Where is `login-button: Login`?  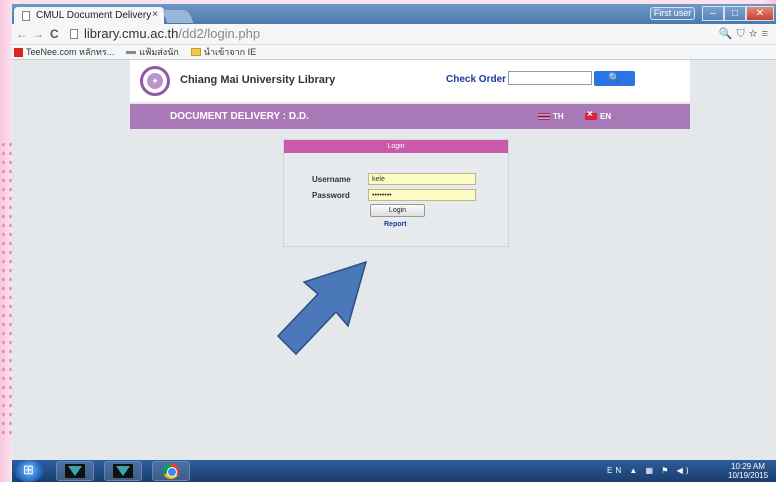 login-button: Login is located at coordinates (397, 210).